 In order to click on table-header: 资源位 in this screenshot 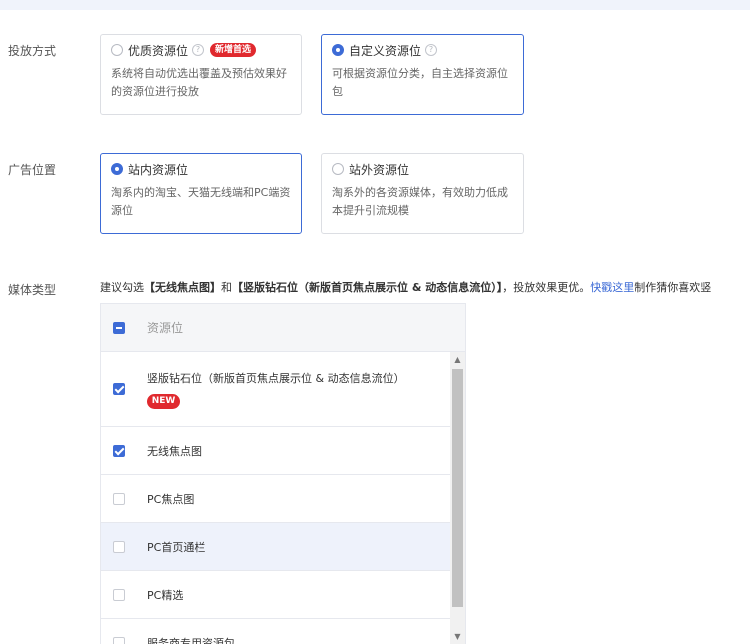, I will do `click(283, 328)`.